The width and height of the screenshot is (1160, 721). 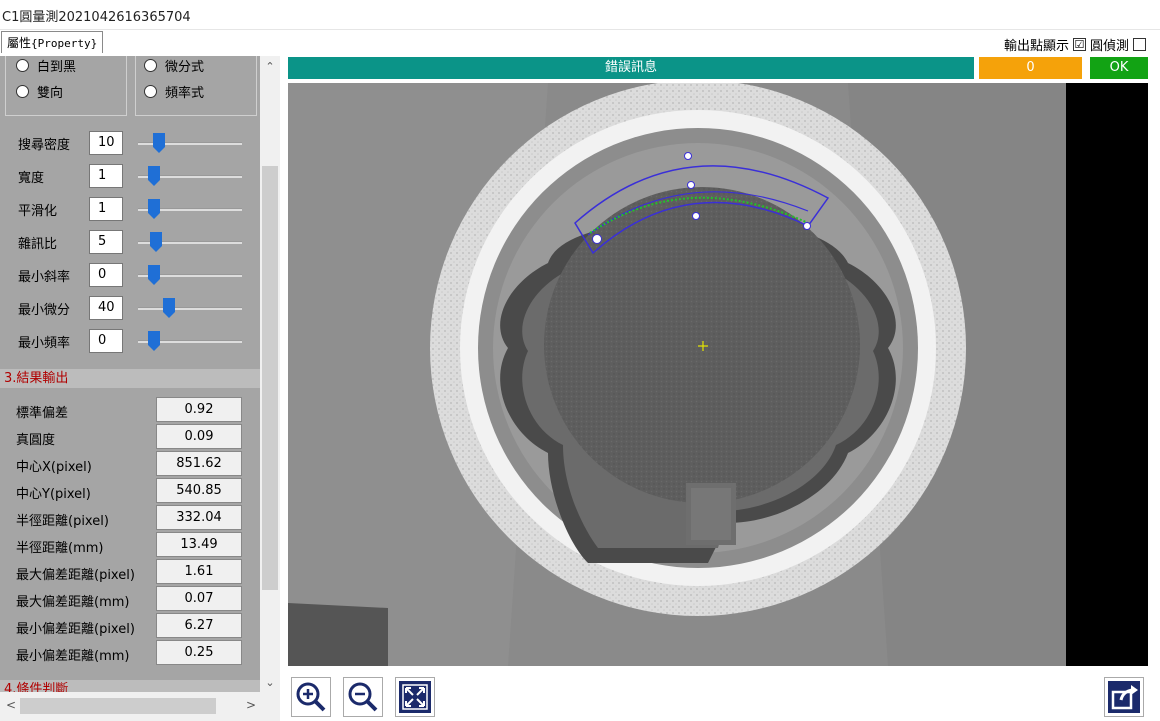 What do you see at coordinates (1030, 68) in the screenshot?
I see `count-indicator: 0` at bounding box center [1030, 68].